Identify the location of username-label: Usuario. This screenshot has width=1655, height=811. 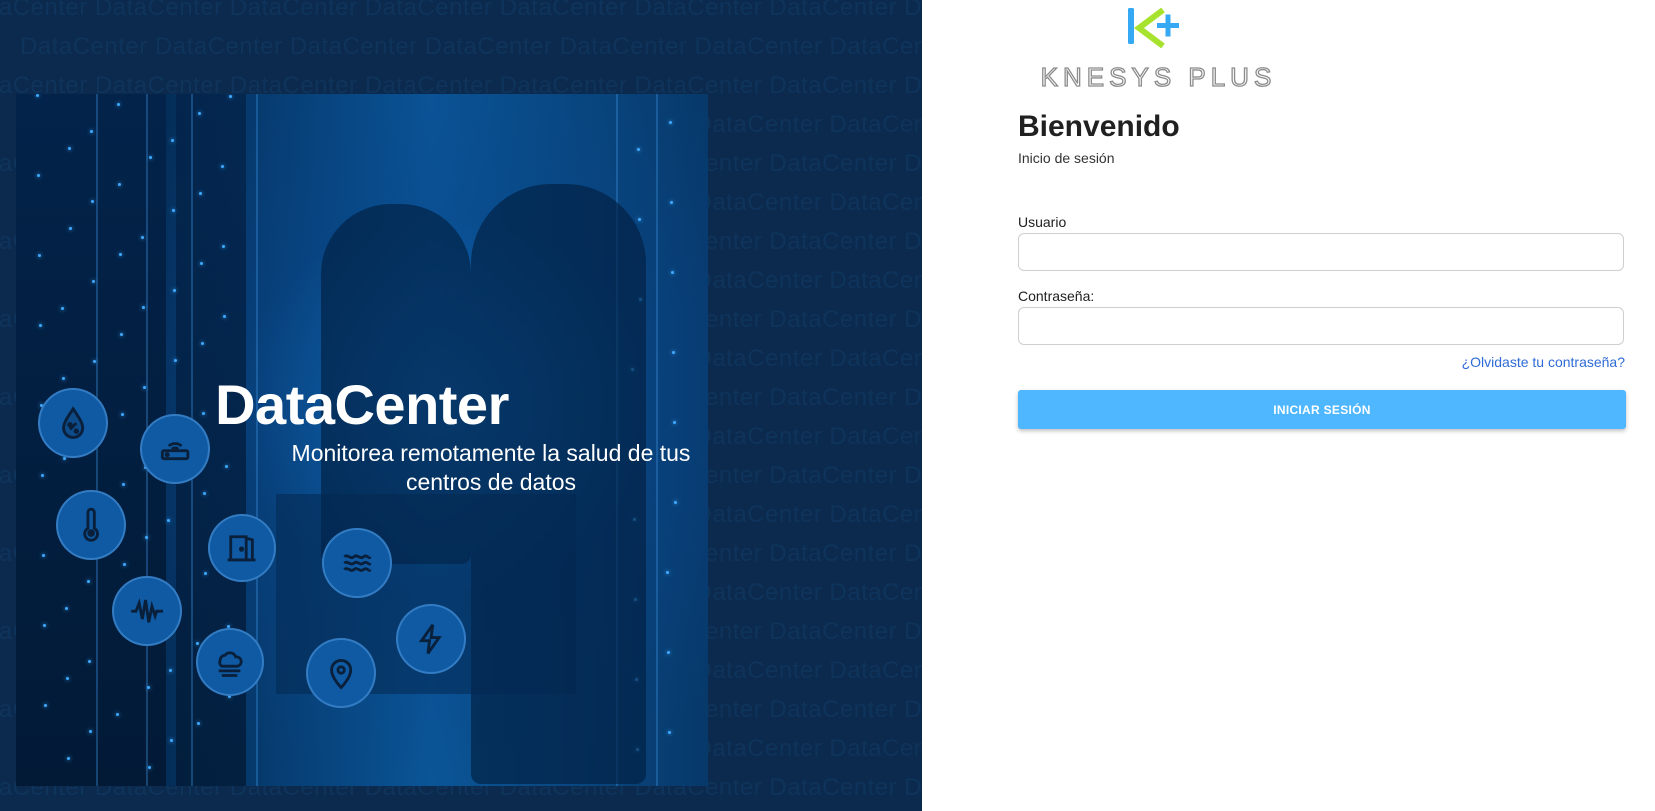
(1042, 222).